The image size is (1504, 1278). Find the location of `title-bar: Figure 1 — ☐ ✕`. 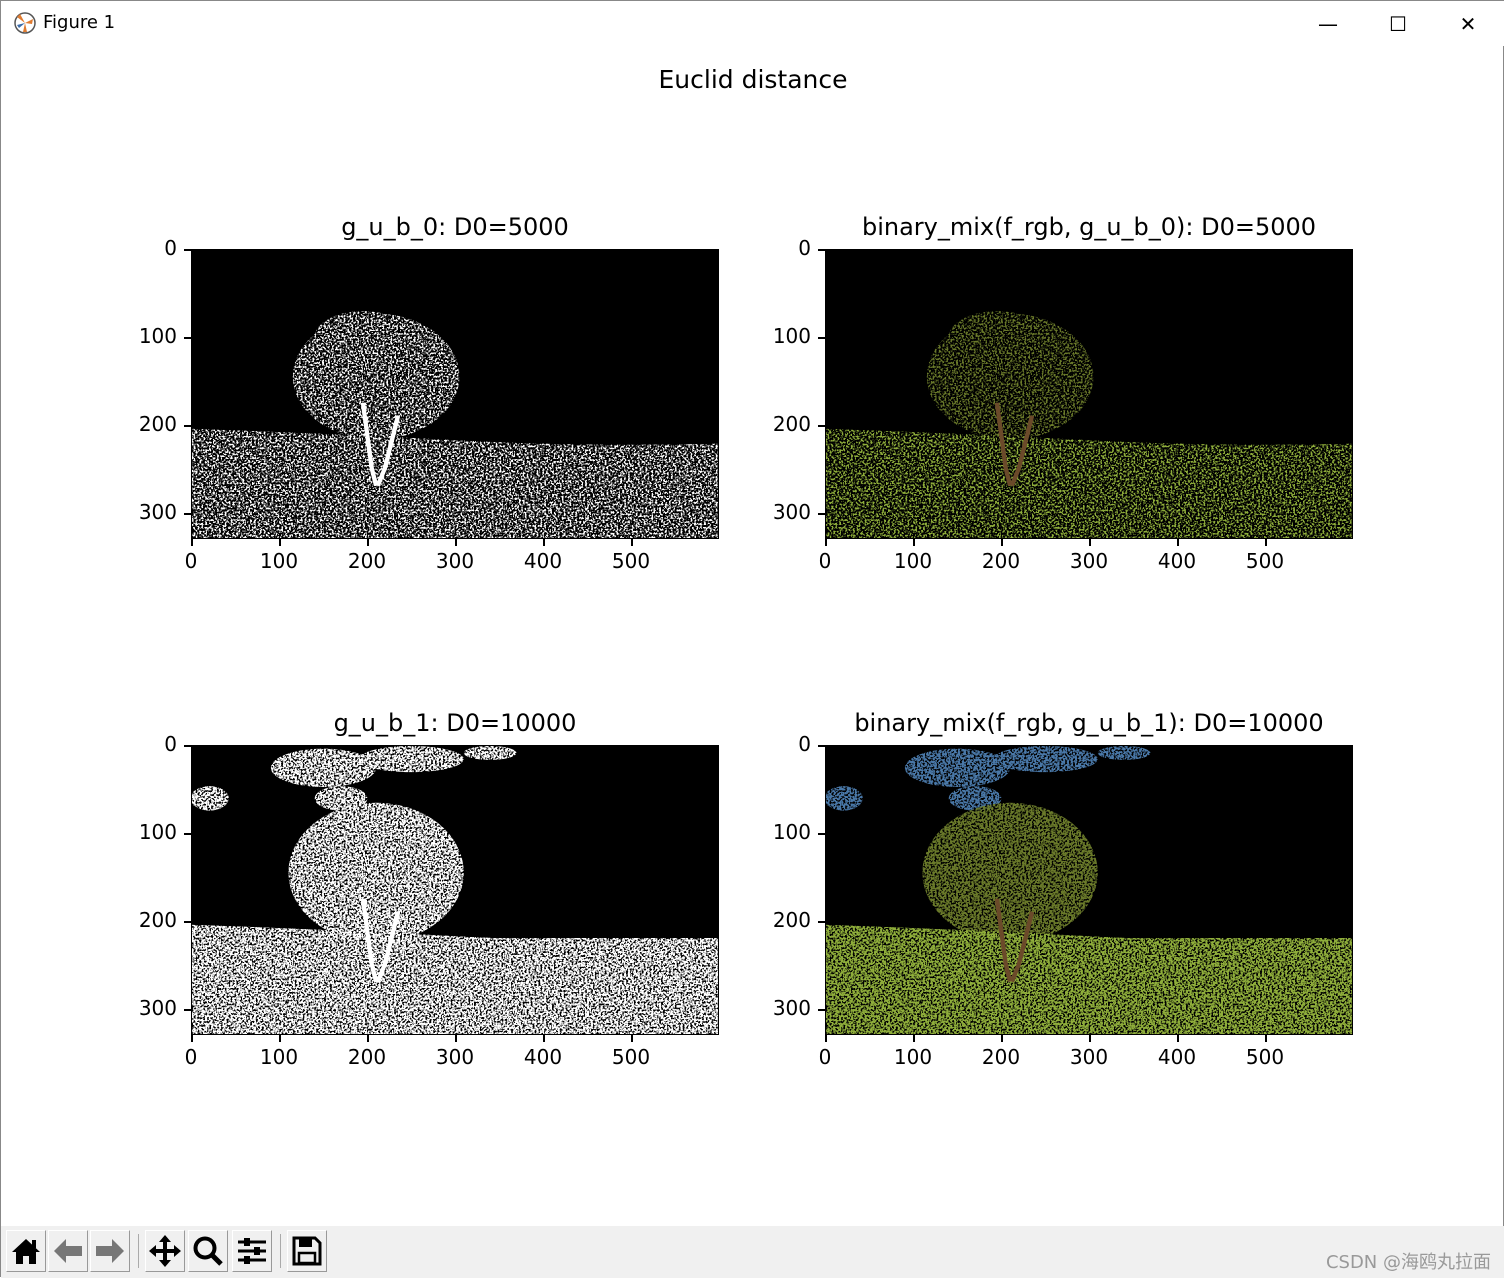

title-bar: Figure 1 — ☐ ✕ is located at coordinates (752, 23).